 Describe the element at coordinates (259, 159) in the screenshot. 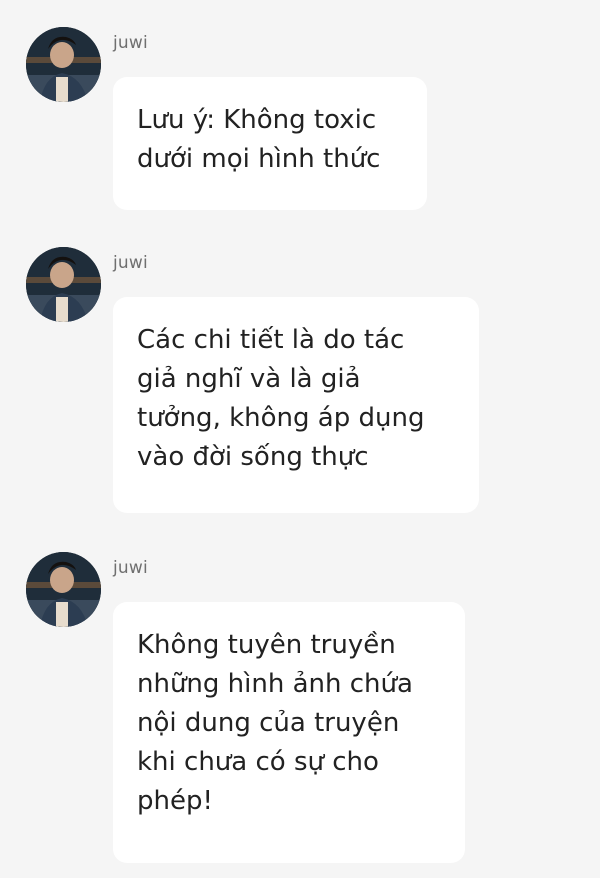

I see `message-text-line: dưới mọi hình thức` at that location.